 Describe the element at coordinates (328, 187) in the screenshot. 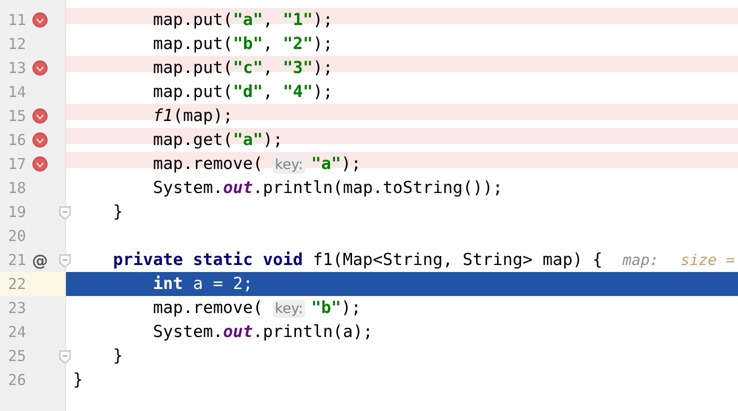

I see `code-line: System.out.println(map.toString());` at that location.